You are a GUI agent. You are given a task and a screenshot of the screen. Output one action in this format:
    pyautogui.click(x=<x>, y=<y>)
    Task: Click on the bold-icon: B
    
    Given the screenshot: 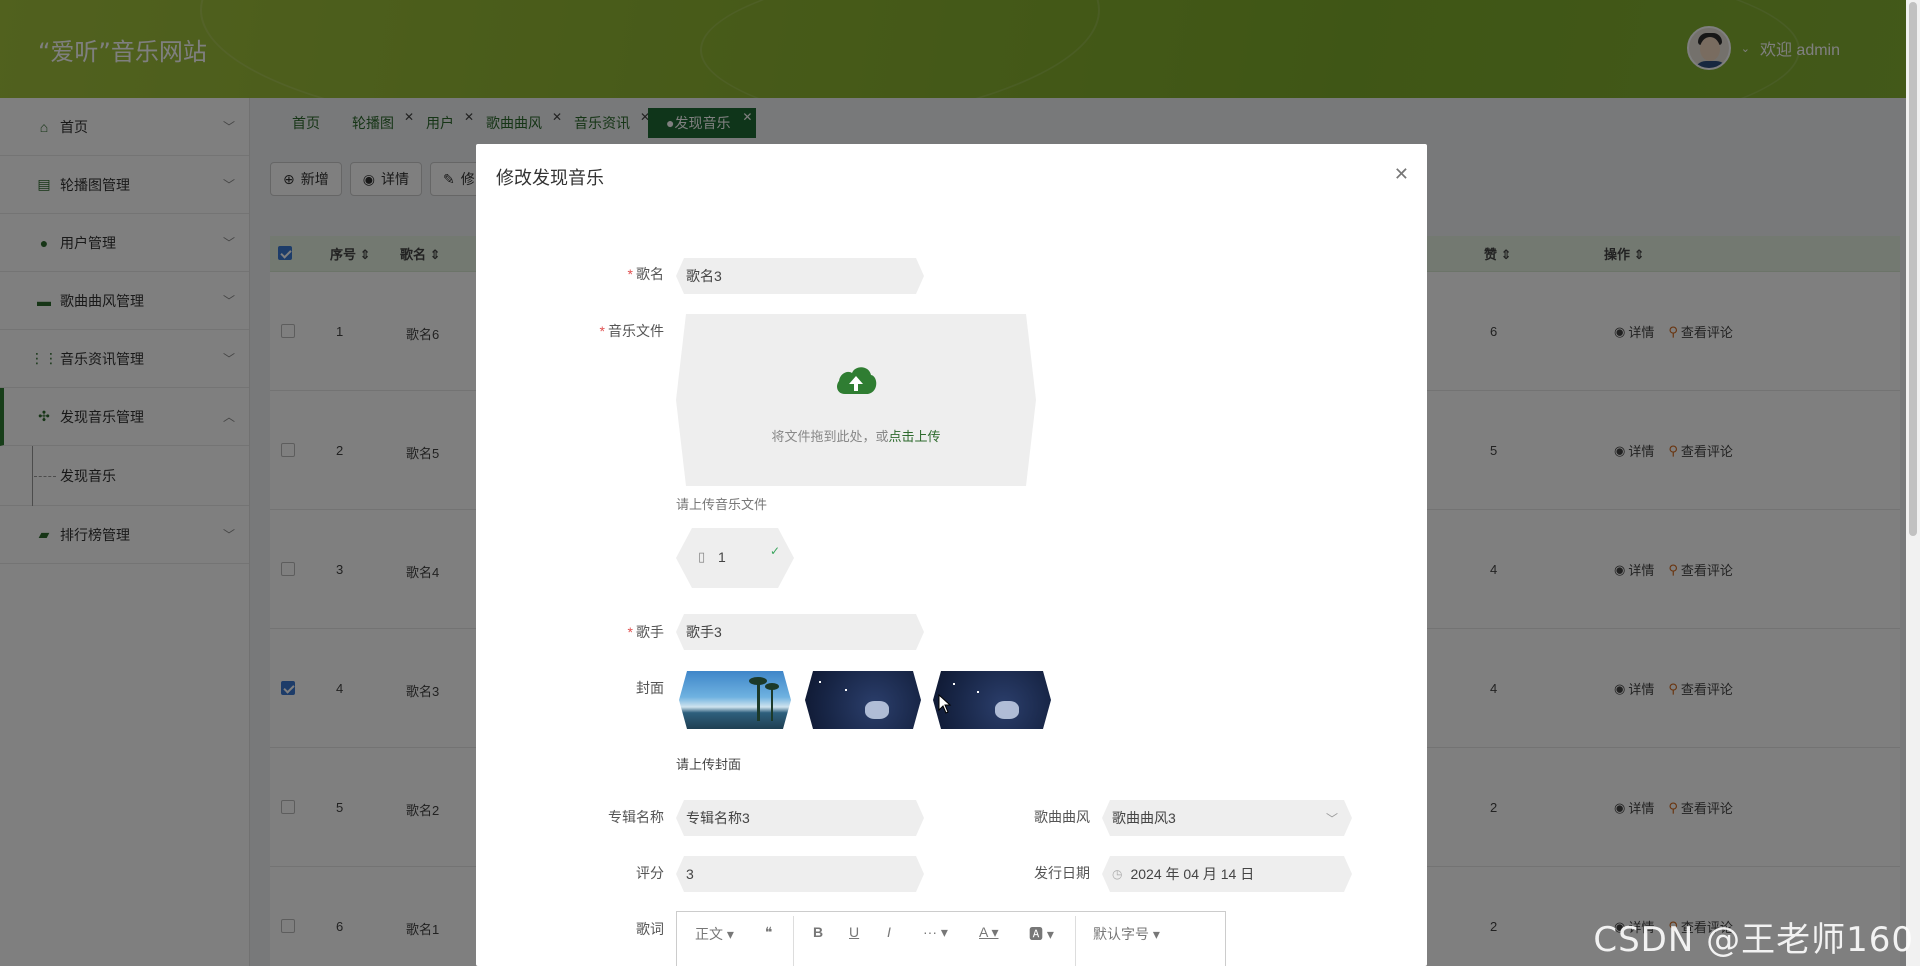 What is the action you would take?
    pyautogui.click(x=818, y=932)
    